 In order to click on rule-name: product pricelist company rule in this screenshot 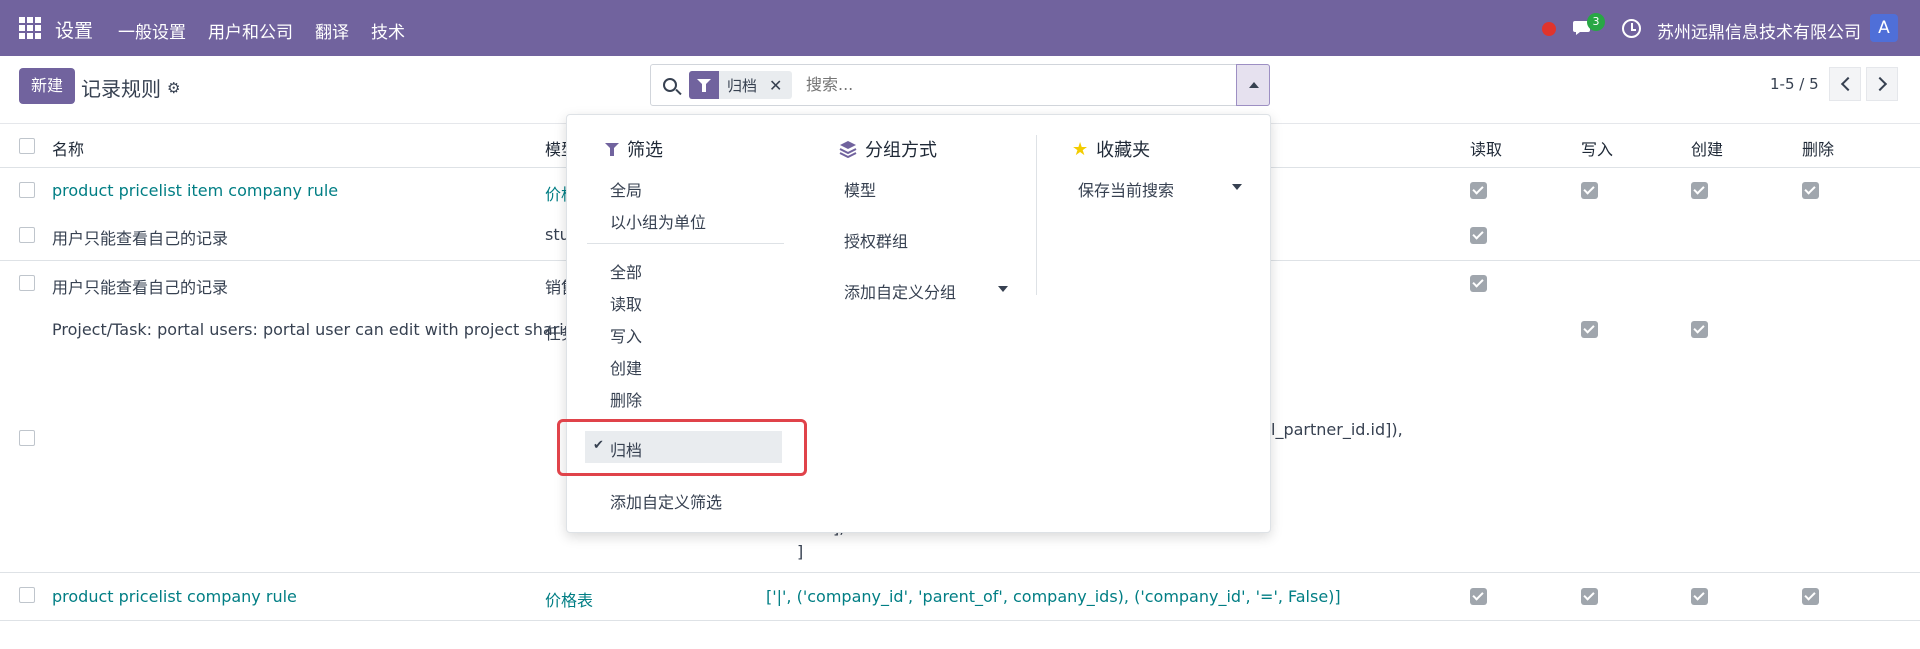, I will do `click(174, 596)`.